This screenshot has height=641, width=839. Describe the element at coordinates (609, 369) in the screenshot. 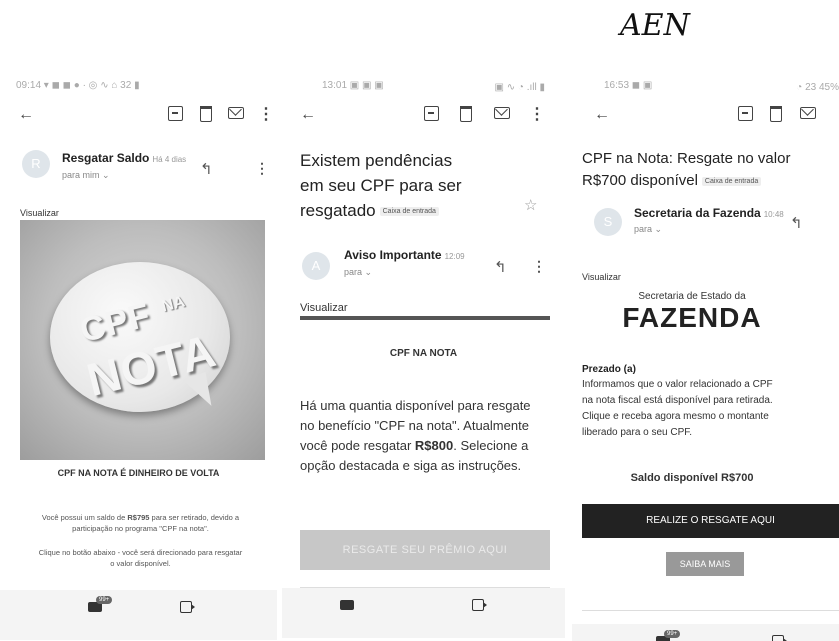

I see `greeting: Prezado (a)` at that location.